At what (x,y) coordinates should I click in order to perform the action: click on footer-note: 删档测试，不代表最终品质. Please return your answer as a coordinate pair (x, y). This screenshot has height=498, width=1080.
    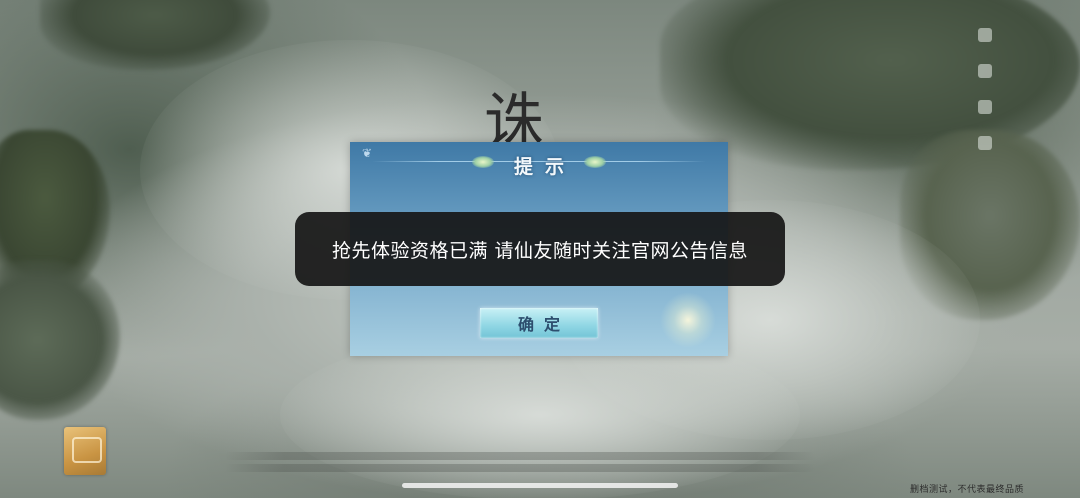
    Looking at the image, I should click on (966, 490).